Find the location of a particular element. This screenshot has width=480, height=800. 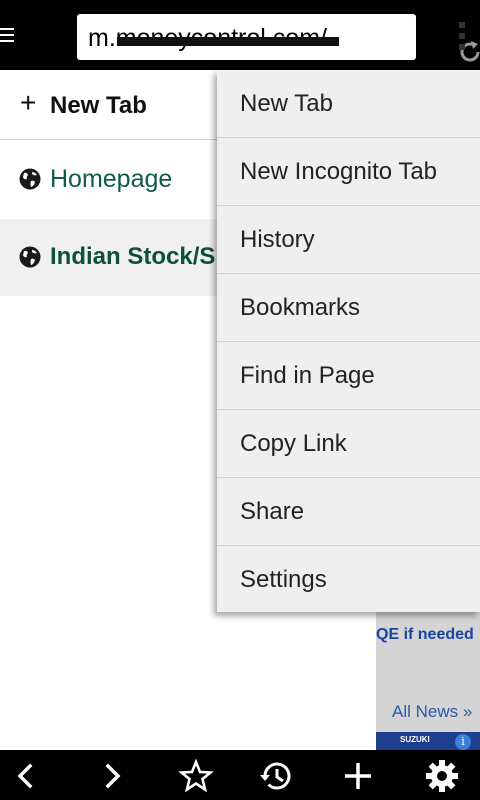

menu-item-find-in-page: Find in Page is located at coordinates (348, 376).